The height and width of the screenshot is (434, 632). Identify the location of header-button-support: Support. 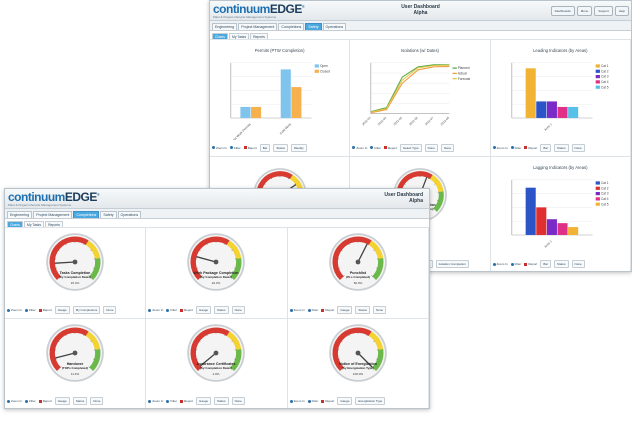
(603, 11).